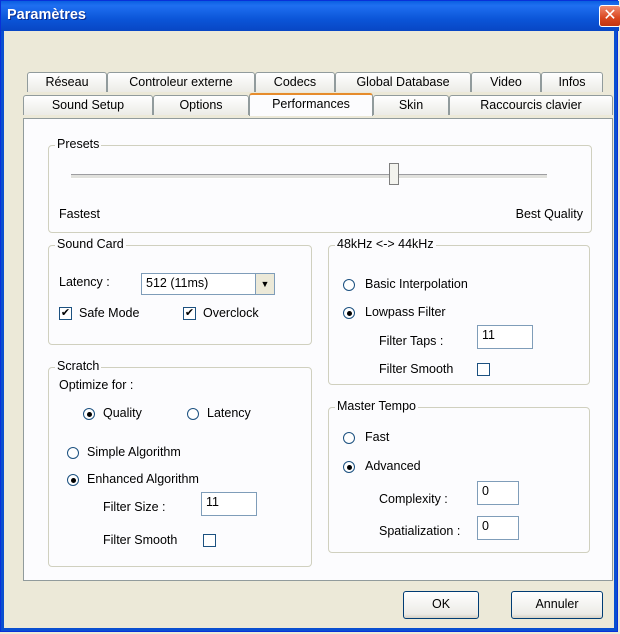  I want to click on enhanced-algorithm-radio, so click(73, 480).